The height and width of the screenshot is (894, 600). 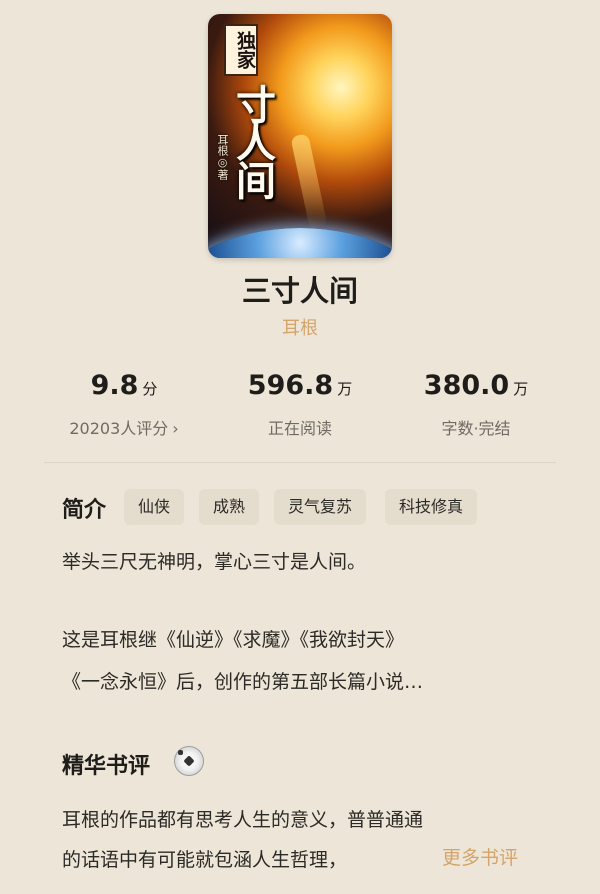 I want to click on rating-count: 20203人评分, so click(x=119, y=428).